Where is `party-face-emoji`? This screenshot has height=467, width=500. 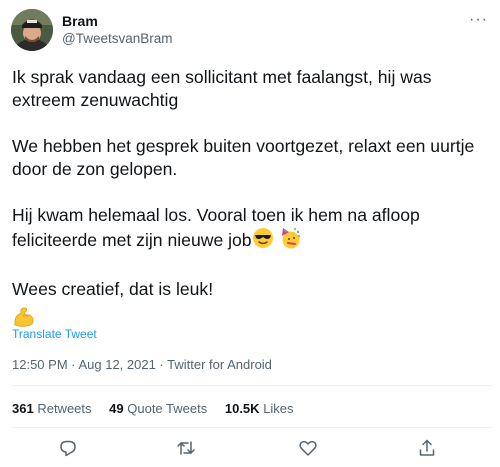 party-face-emoji is located at coordinates (290, 241).